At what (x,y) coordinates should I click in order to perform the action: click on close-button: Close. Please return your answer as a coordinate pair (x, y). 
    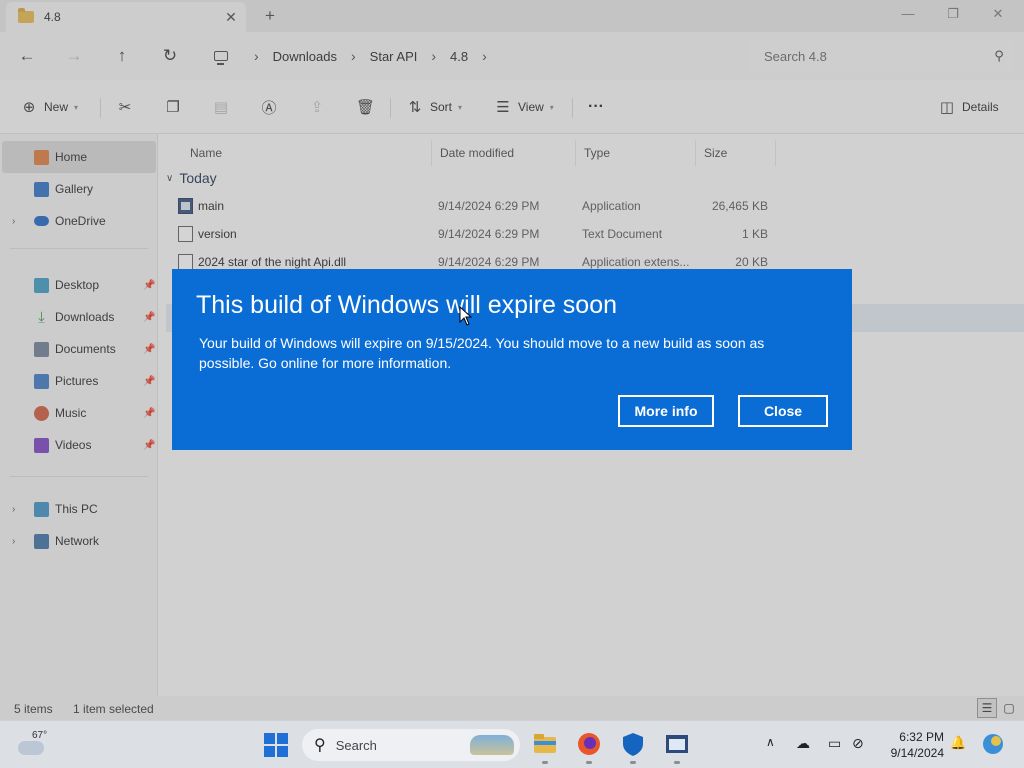
    Looking at the image, I should click on (783, 411).